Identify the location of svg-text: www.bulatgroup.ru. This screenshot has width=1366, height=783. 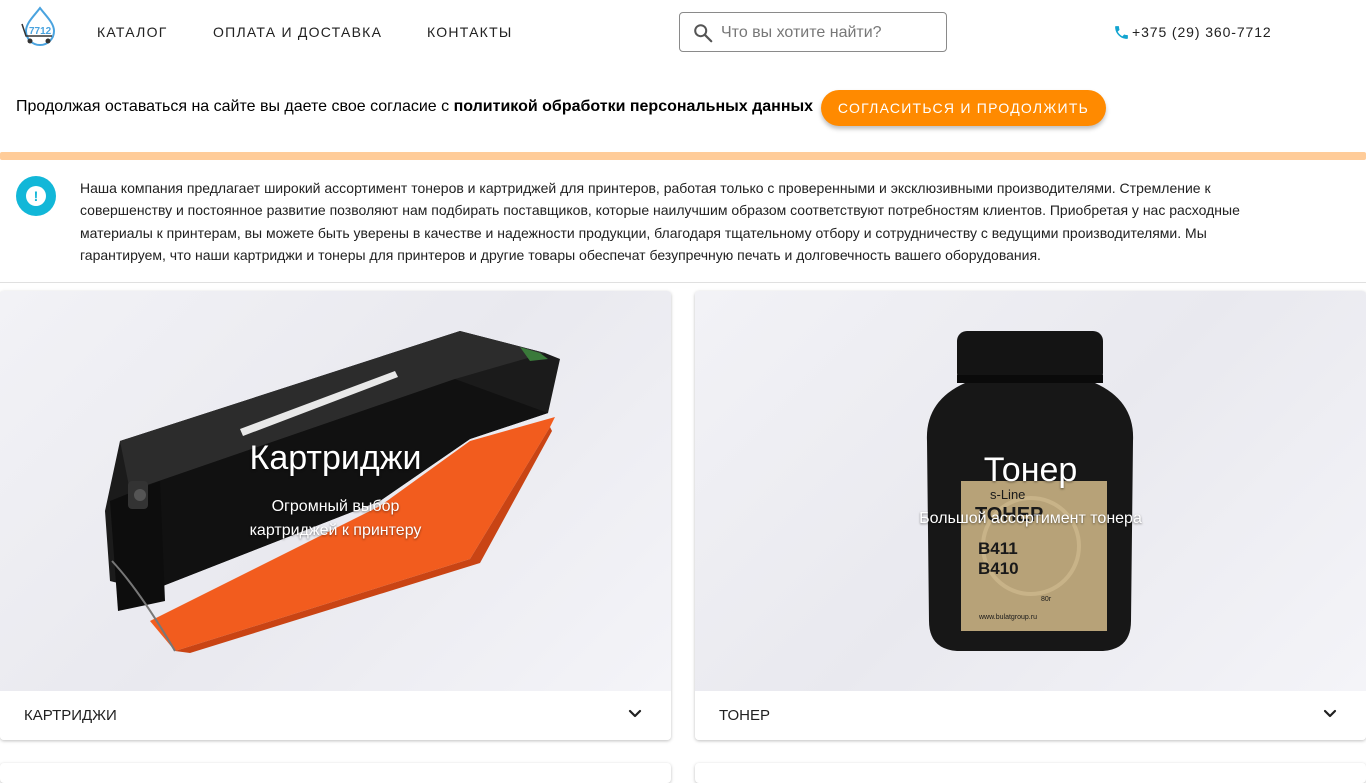
(1007, 617).